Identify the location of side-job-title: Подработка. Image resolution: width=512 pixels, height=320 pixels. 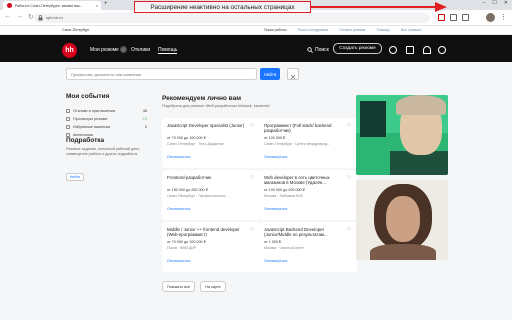
(85, 140).